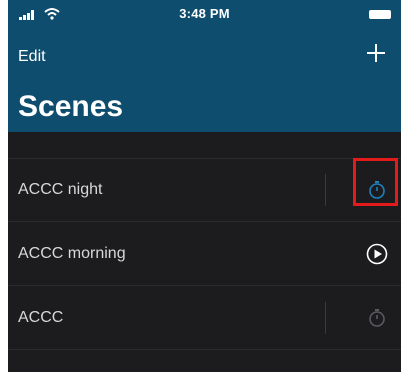  I want to click on highlight-box, so click(375, 182).